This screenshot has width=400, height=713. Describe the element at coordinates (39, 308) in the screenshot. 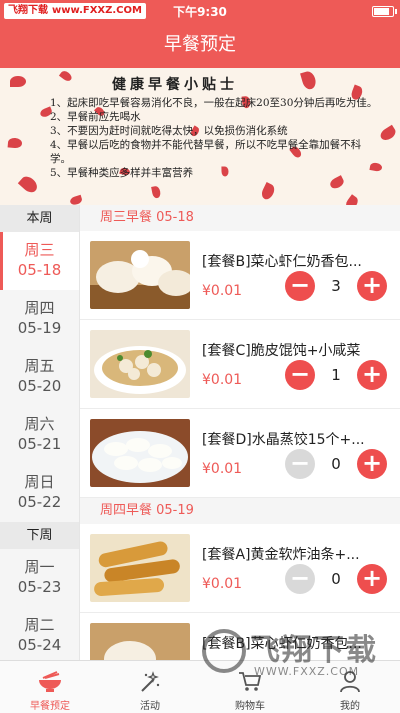

I see `day-weekday: 周四` at that location.